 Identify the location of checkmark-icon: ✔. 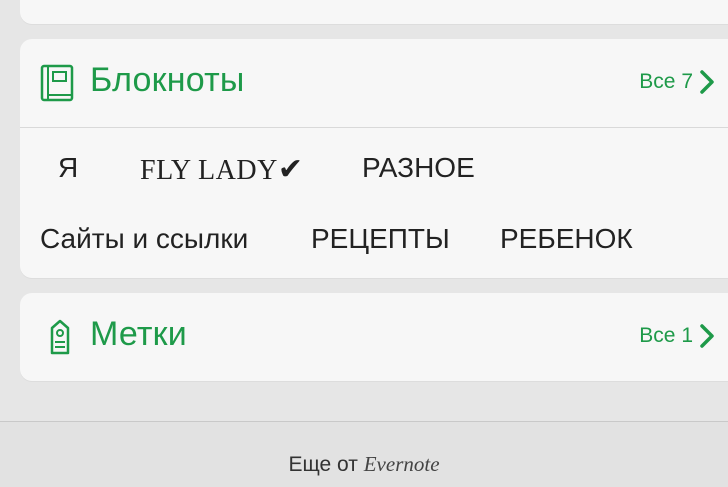
(290, 169).